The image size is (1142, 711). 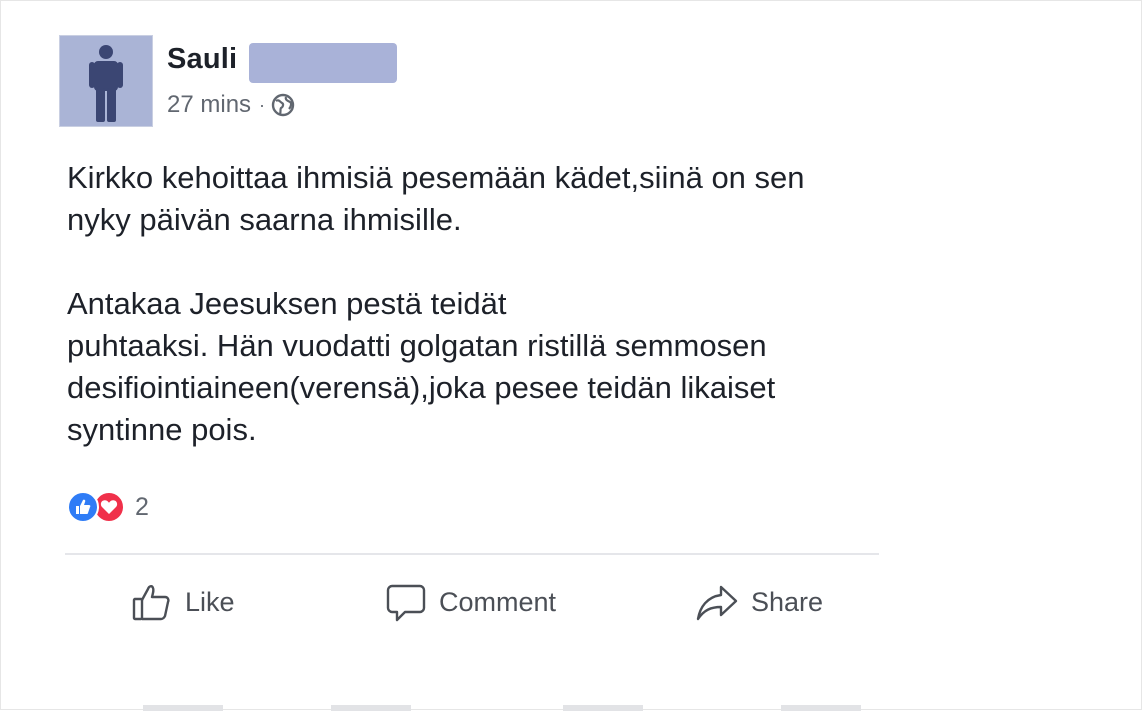 What do you see at coordinates (142, 506) in the screenshot?
I see `reaction-count: 2` at bounding box center [142, 506].